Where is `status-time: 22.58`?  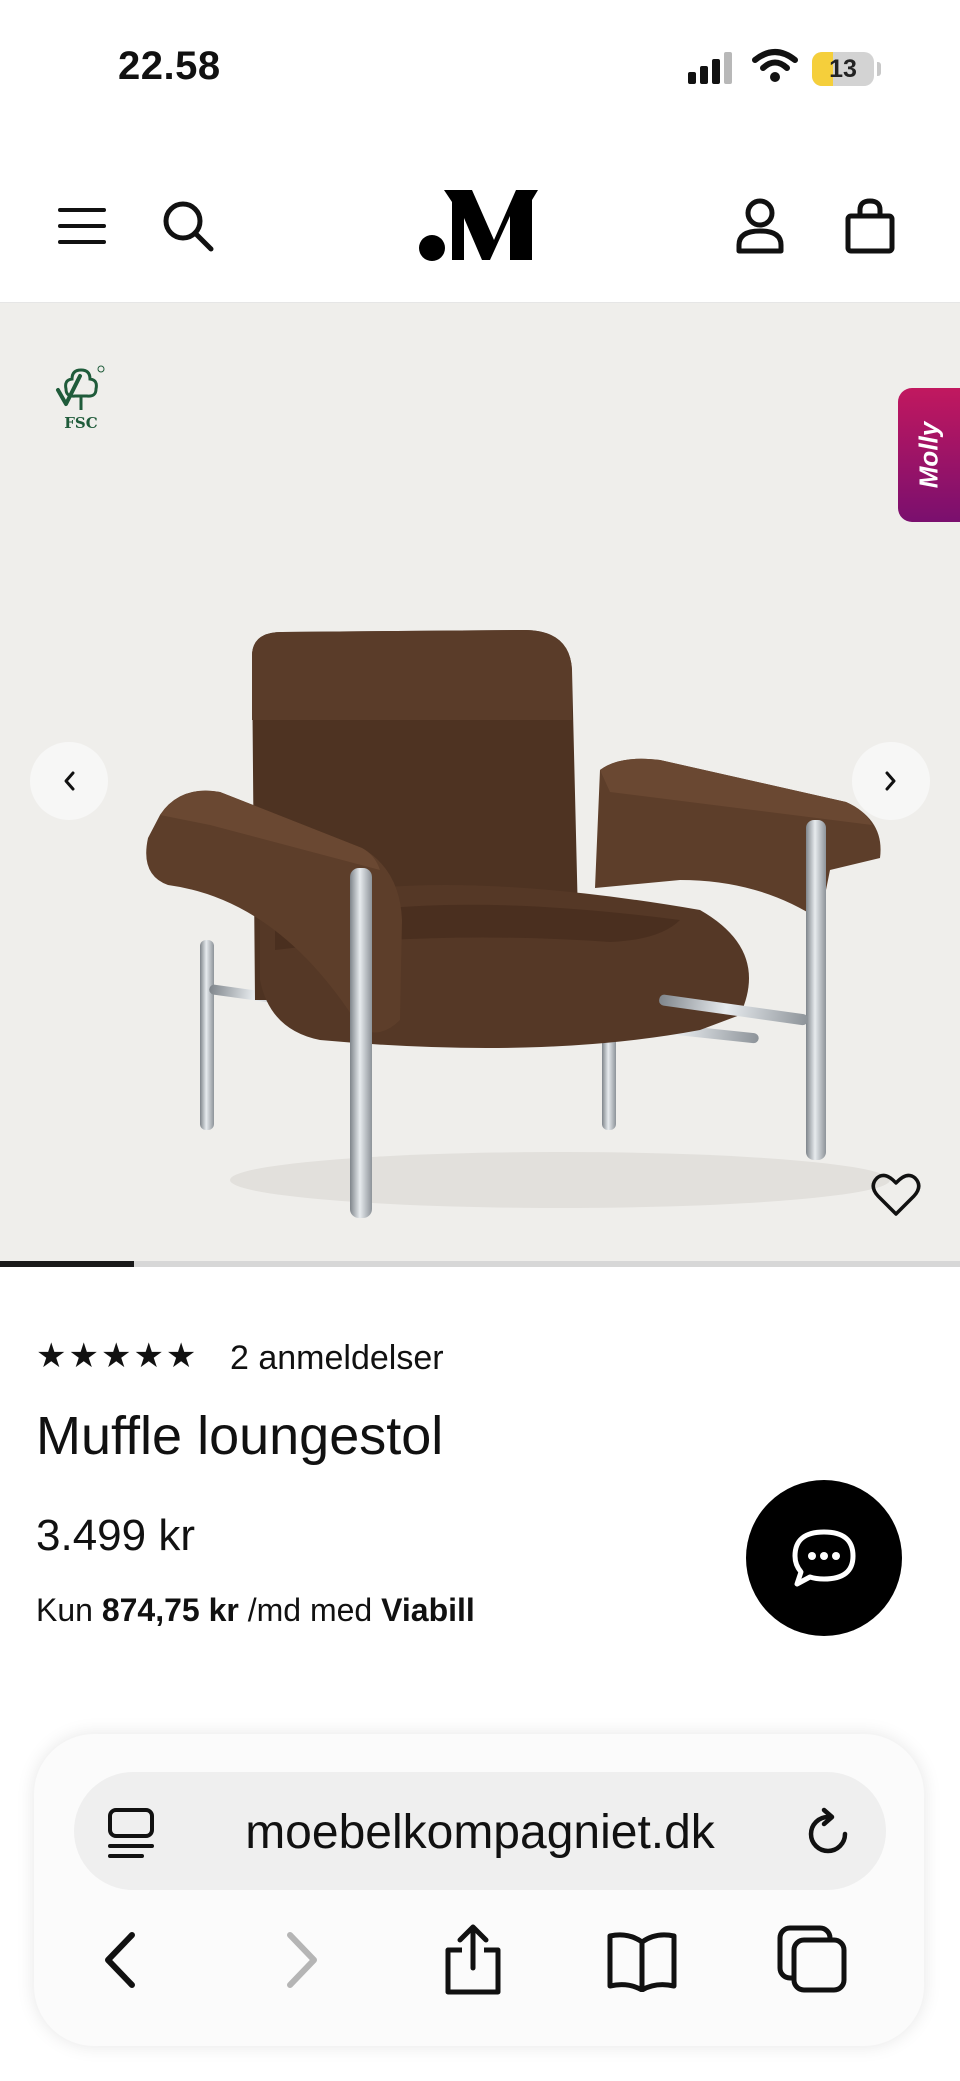 status-time: 22.58 is located at coordinates (169, 66).